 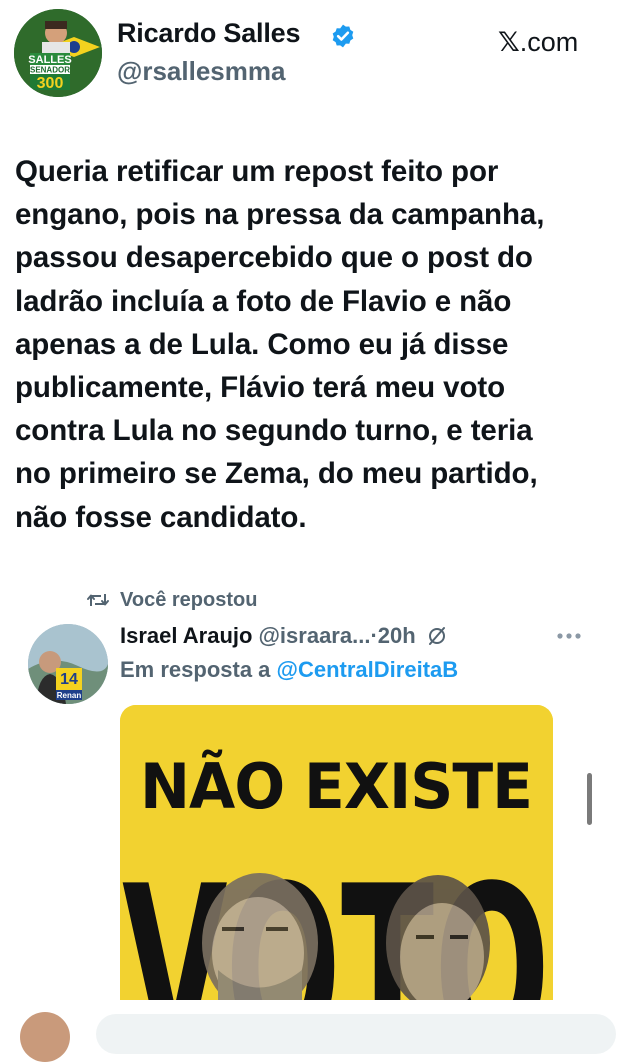 I want to click on quoted-author-avatar: 14 Renan, so click(x=68, y=664).